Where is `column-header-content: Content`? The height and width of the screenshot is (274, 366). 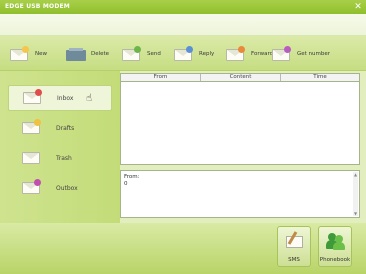 column-header-content: Content is located at coordinates (241, 77).